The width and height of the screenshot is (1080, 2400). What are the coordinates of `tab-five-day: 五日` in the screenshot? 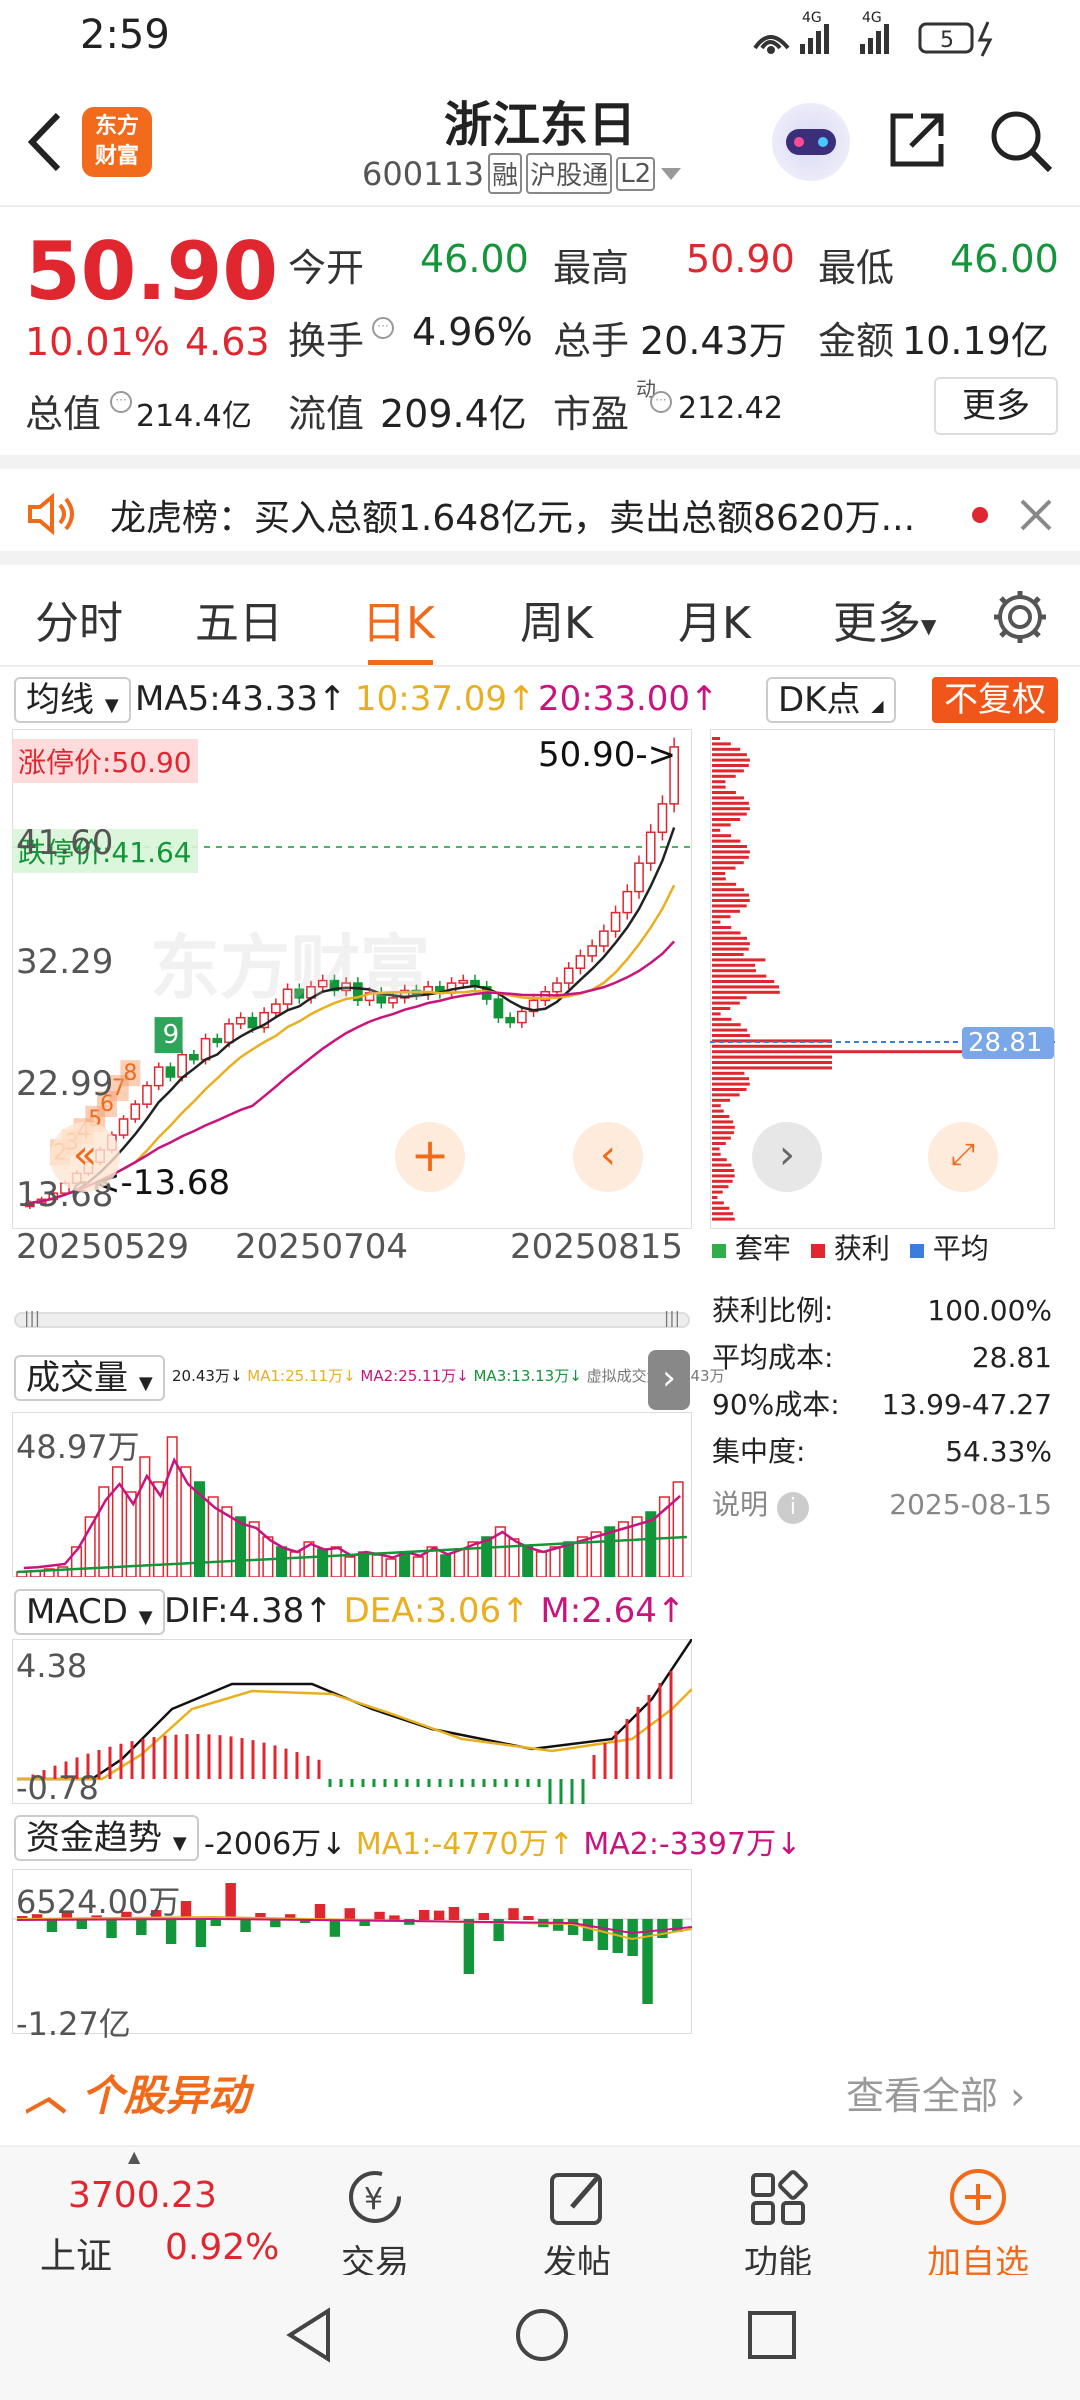 It's located at (239, 619).